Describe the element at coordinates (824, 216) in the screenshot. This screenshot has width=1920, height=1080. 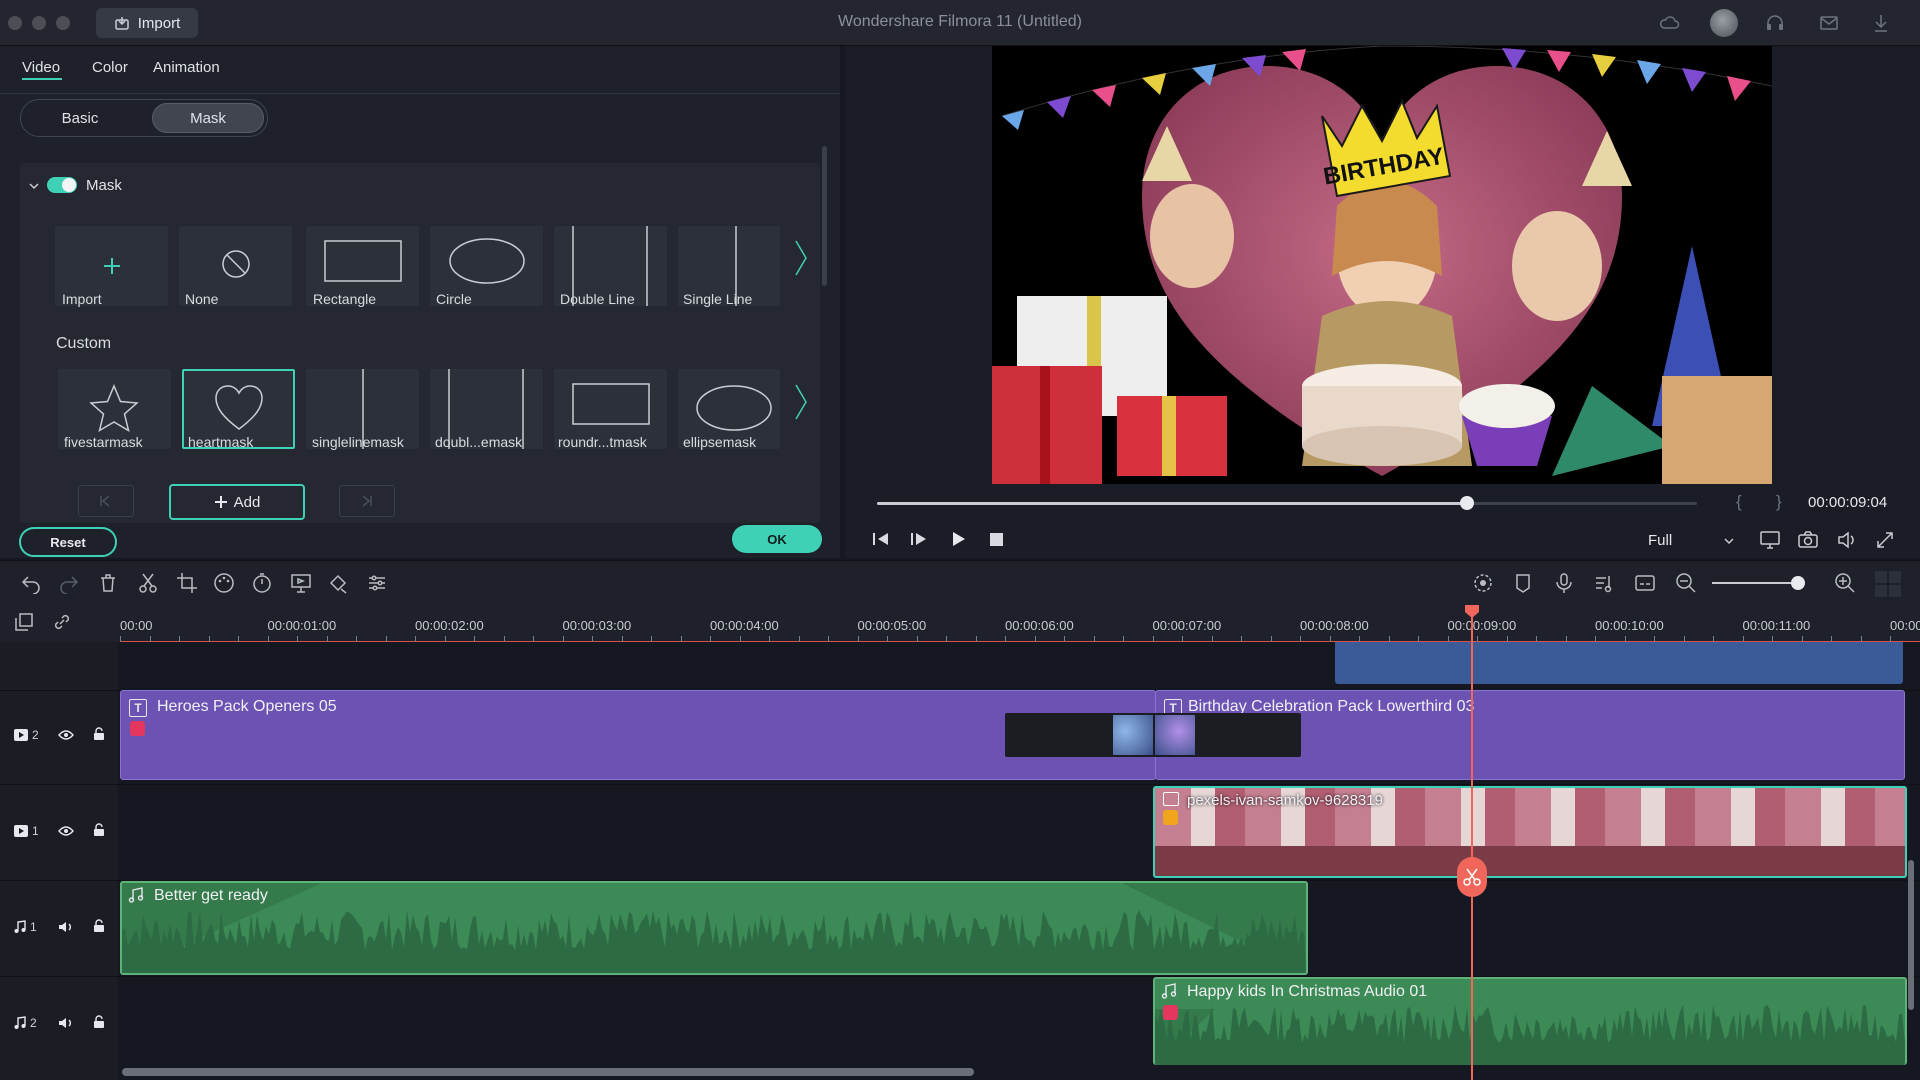
I see `panel-scrollbar` at that location.